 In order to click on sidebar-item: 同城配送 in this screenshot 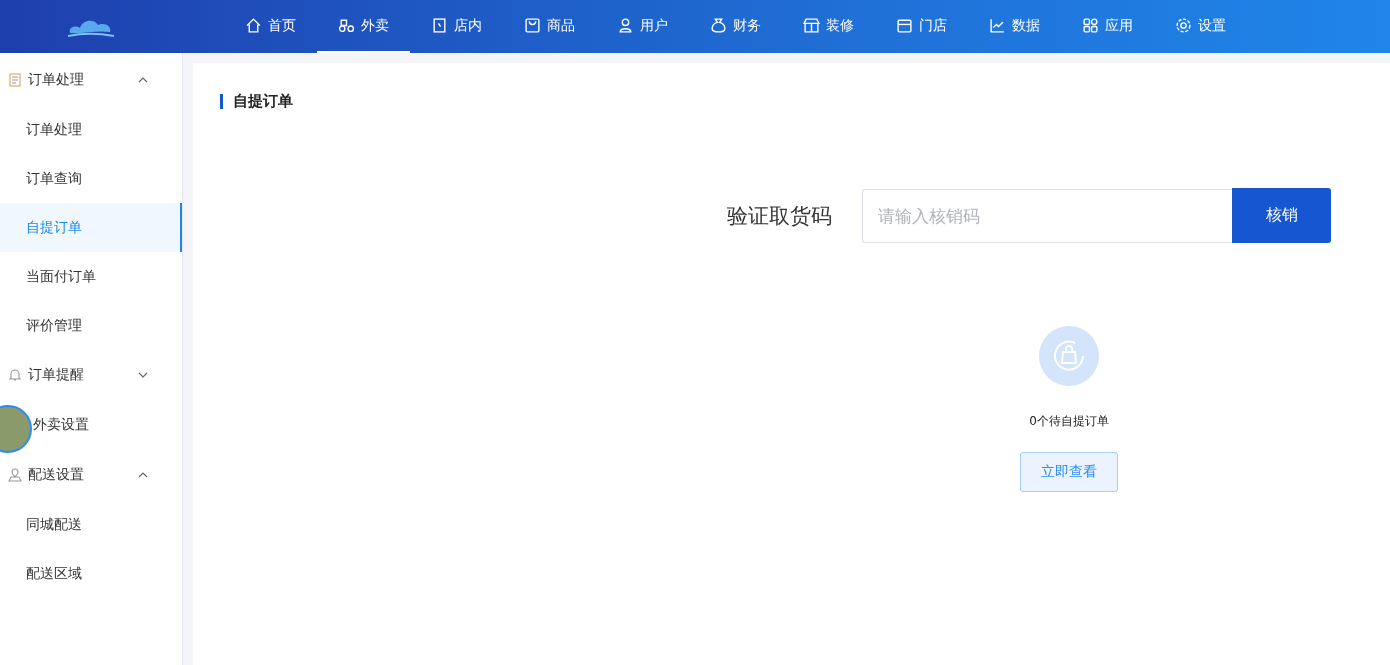, I will do `click(91, 524)`.